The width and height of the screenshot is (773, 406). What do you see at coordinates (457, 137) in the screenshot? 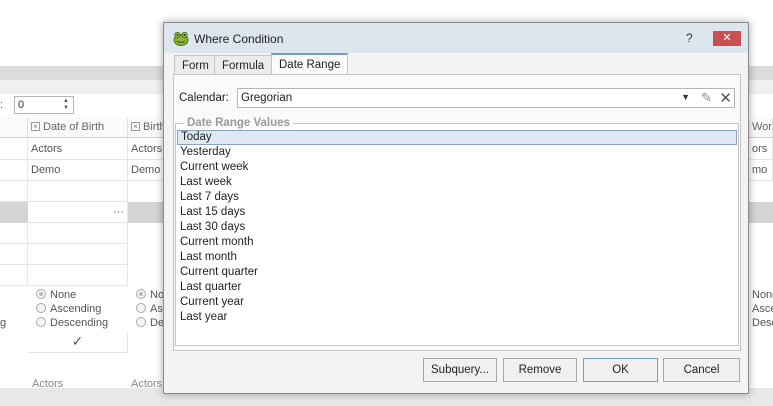
I see `date-range-item: Today` at bounding box center [457, 137].